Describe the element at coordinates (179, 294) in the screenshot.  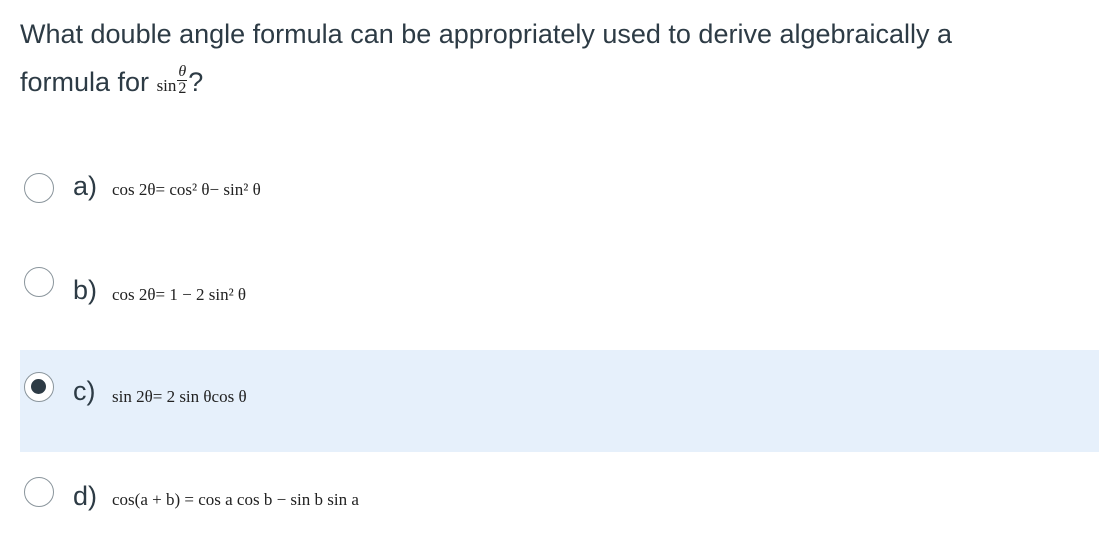
I see `option-formula-b: cos 2θ= 1 − 2 sin² θ` at that location.